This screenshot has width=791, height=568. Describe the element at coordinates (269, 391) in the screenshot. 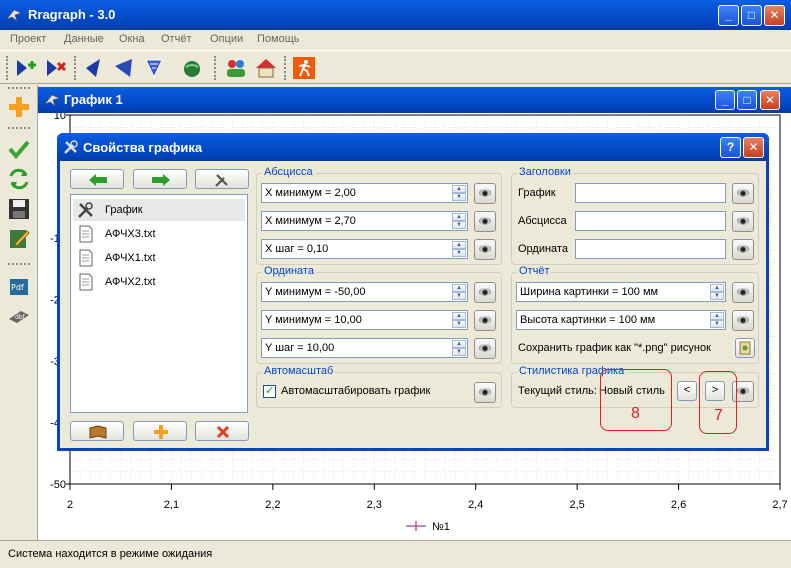

I see `autoscale-checkbox` at that location.